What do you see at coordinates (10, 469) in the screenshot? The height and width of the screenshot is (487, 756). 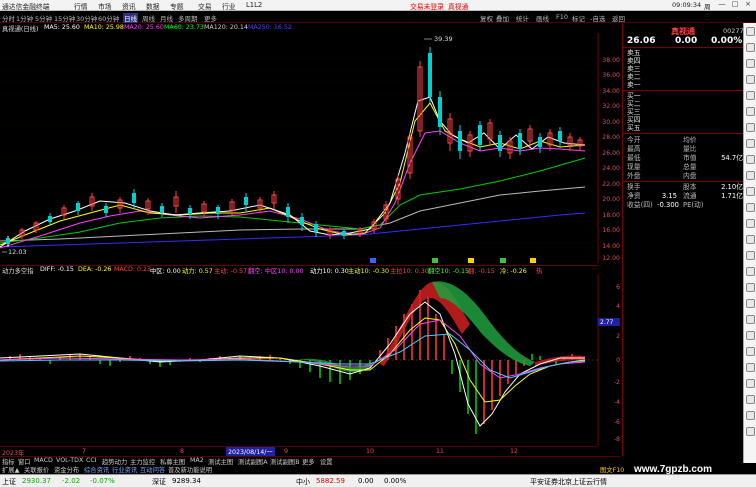 I see `tab-expand: 扩展▲` at bounding box center [10, 469].